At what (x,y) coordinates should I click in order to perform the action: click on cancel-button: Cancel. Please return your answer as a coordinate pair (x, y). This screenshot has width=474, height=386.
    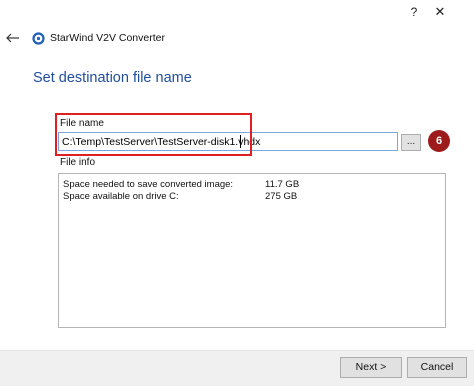
    Looking at the image, I should click on (437, 367).